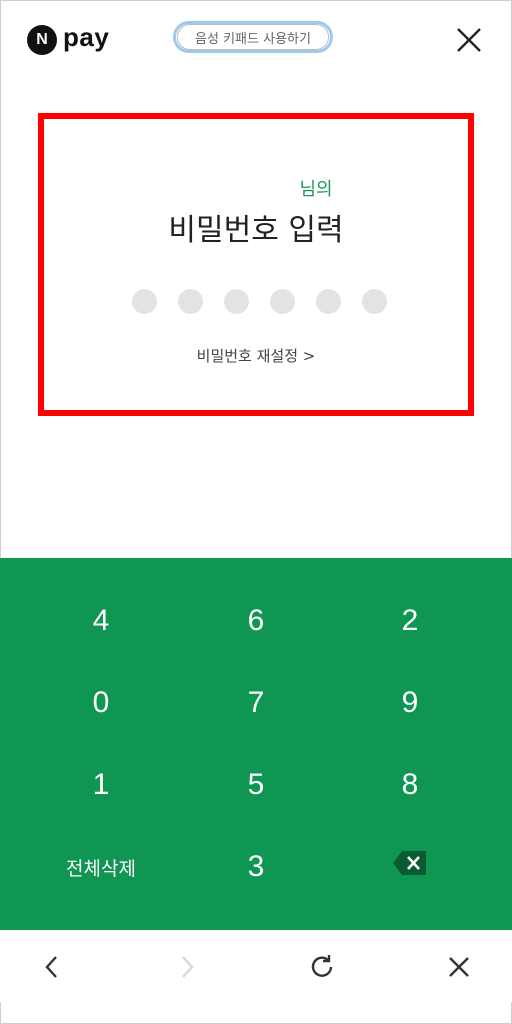 The height and width of the screenshot is (1024, 512). I want to click on page-title: 비밀번호 입력, so click(256, 230).